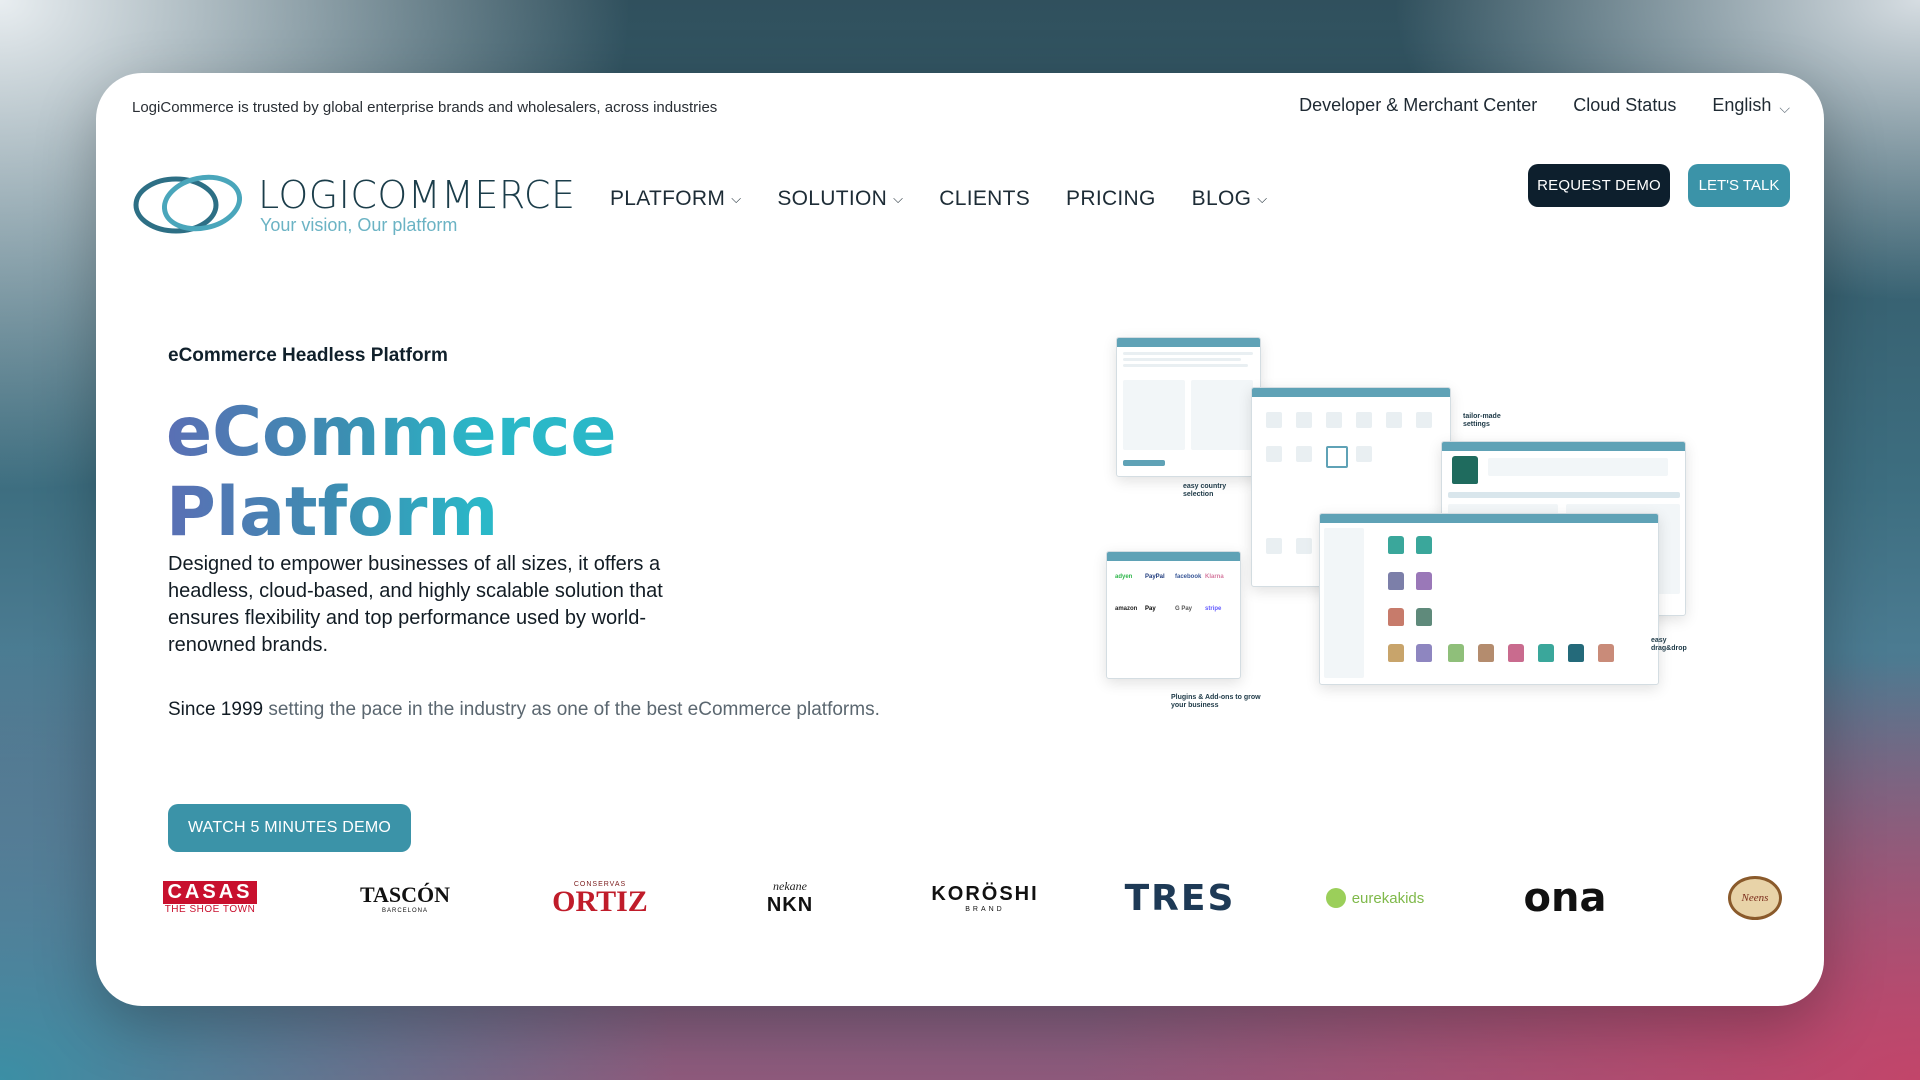 The height and width of the screenshot is (1080, 1920). Describe the element at coordinates (1126, 609) in the screenshot. I see `payment-label: amazon` at that location.